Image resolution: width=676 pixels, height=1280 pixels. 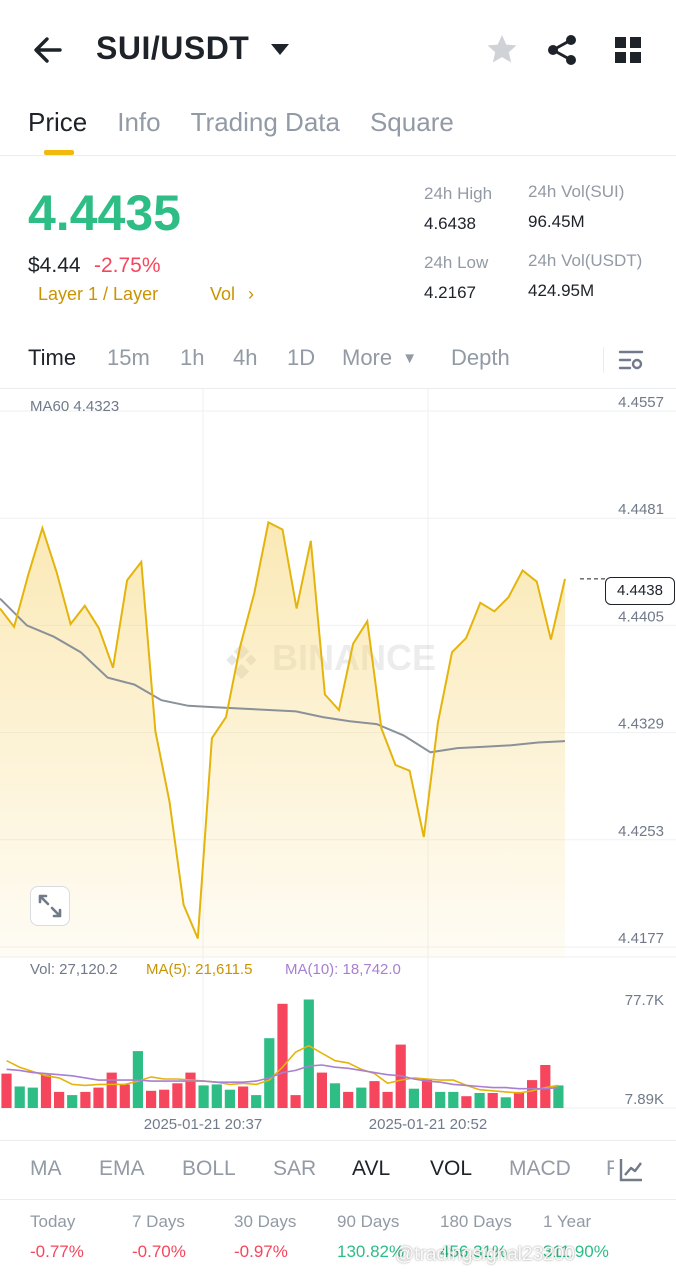 What do you see at coordinates (641, 831) in the screenshot?
I see `price-axis-tick: 4.4253` at bounding box center [641, 831].